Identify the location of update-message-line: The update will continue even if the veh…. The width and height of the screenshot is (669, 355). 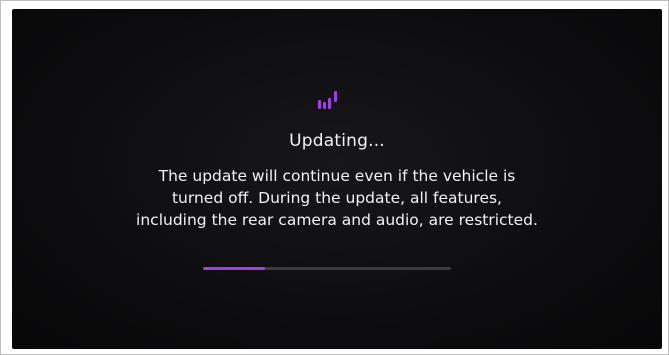
(337, 176).